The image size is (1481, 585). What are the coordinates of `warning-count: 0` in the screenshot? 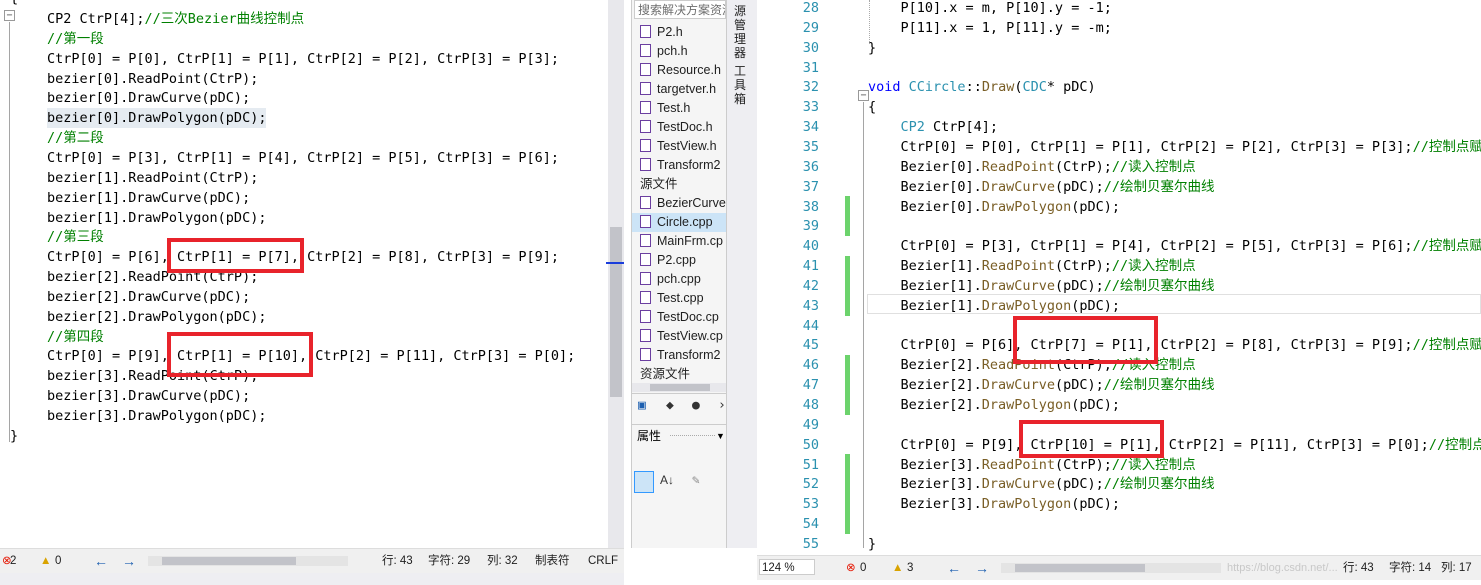 It's located at (58, 561).